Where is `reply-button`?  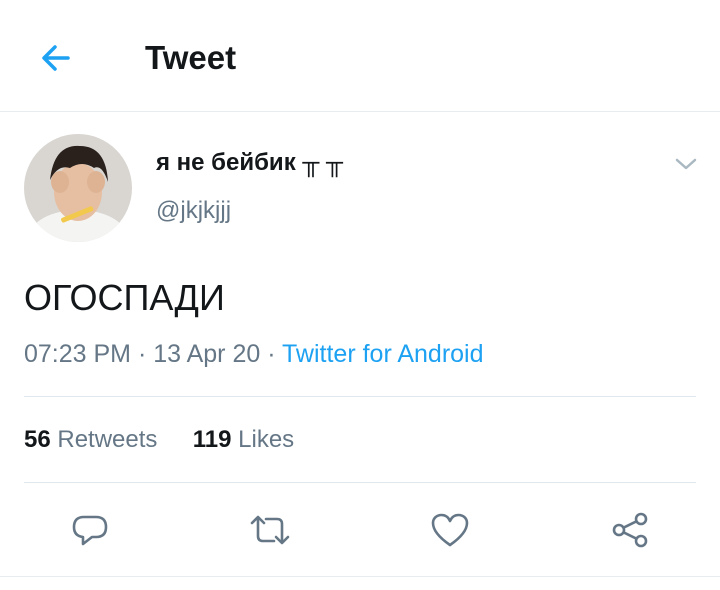 reply-button is located at coordinates (90, 530).